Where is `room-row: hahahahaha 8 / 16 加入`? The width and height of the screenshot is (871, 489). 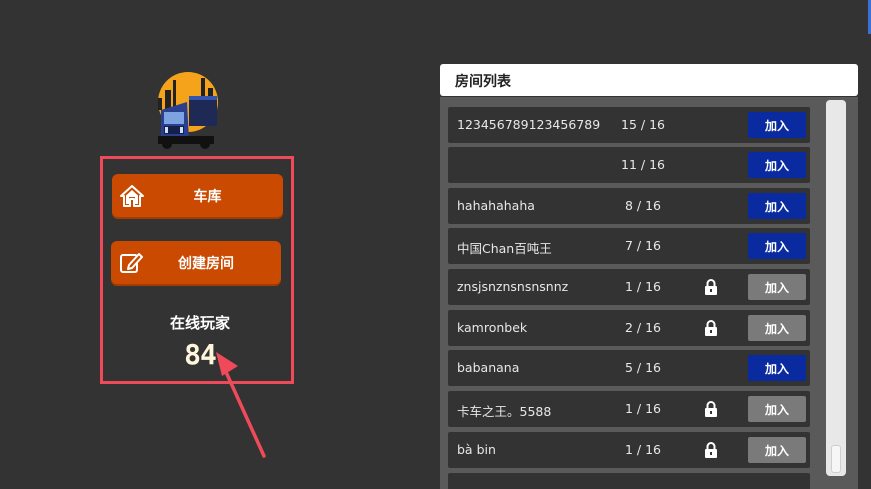 room-row: hahahahaha 8 / 16 加入 is located at coordinates (629, 206).